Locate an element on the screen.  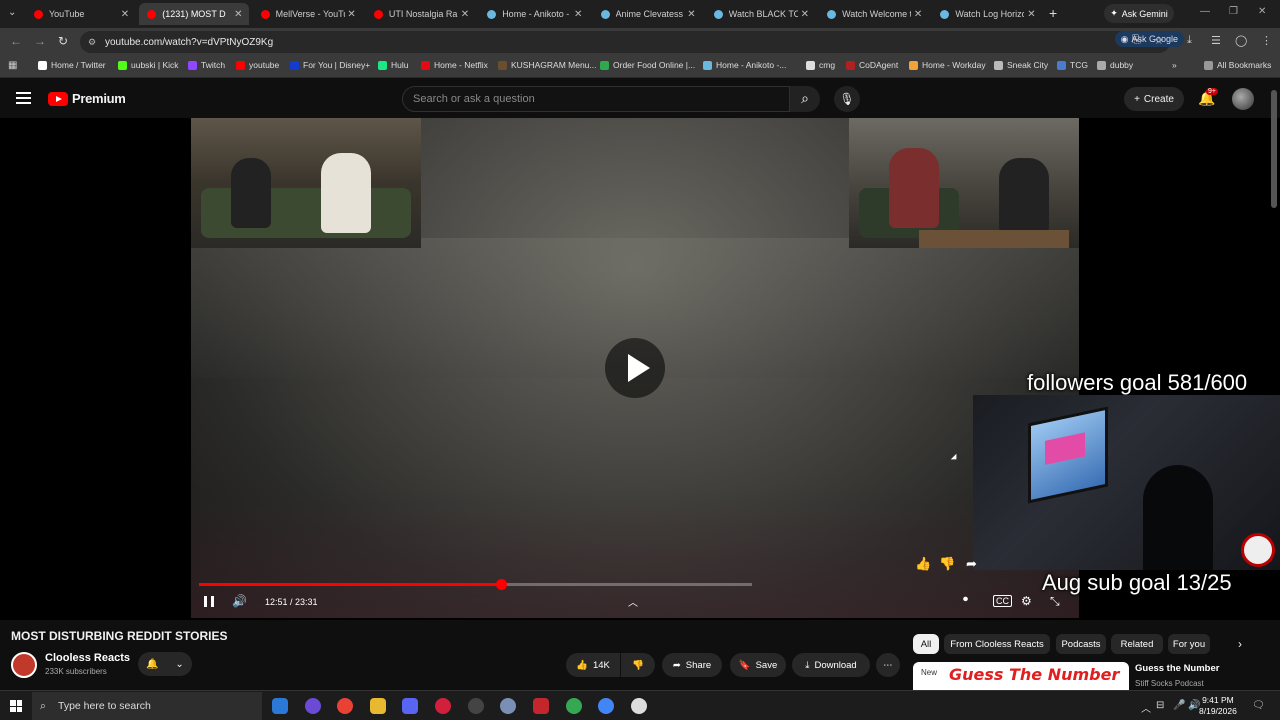
bookmark-item: CoDAgent is located at coordinates (872, 65).